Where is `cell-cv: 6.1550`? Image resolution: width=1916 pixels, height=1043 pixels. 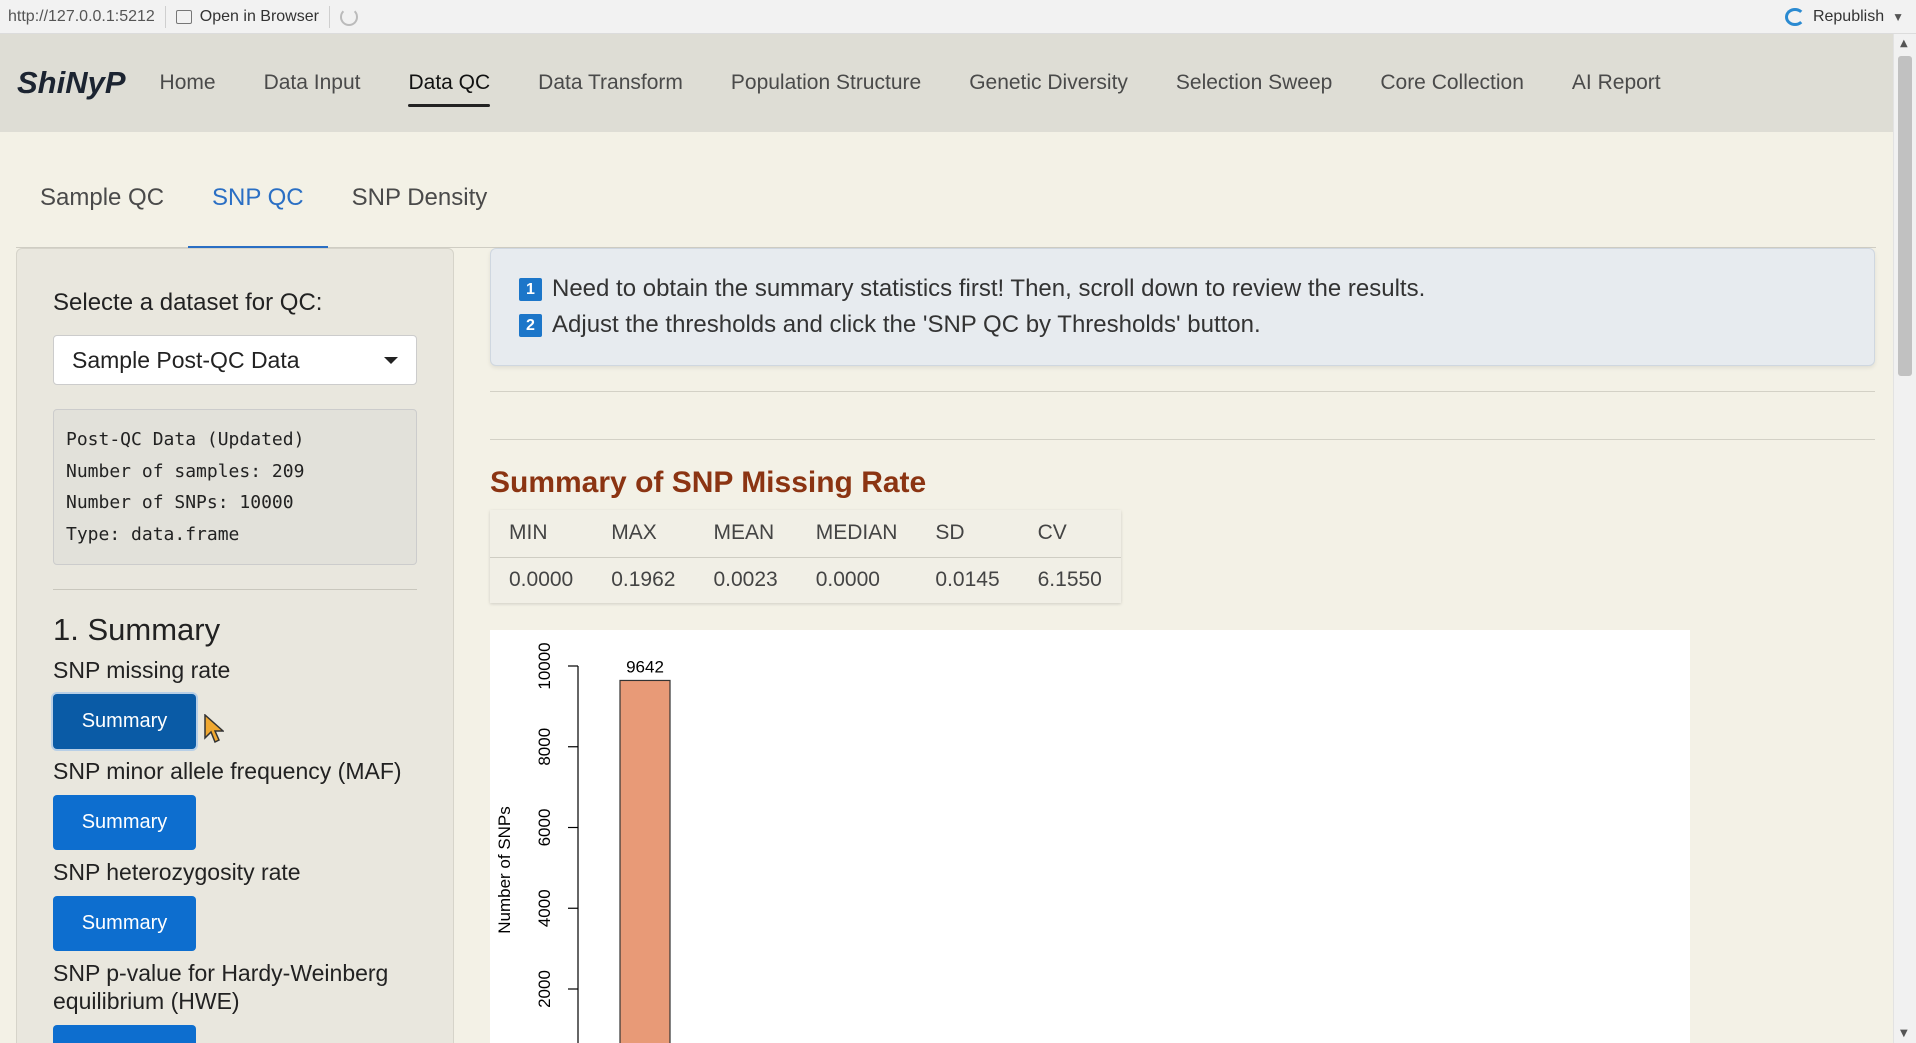 cell-cv: 6.1550 is located at coordinates (1069, 580).